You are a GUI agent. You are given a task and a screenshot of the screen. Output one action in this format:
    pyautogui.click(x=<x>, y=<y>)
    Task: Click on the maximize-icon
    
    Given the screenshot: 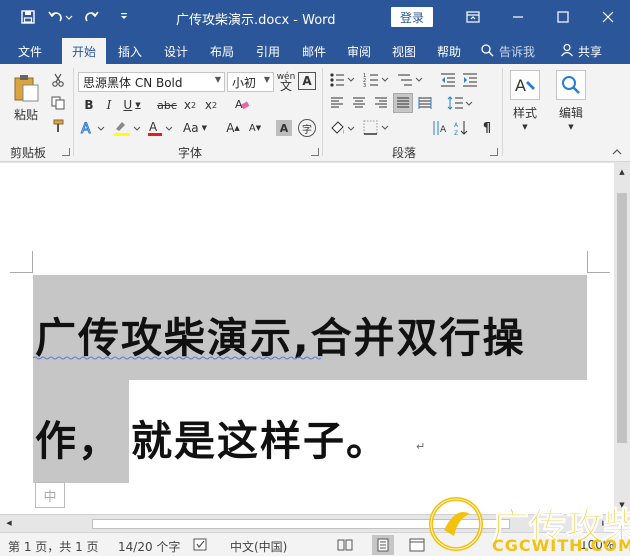 What is the action you would take?
    pyautogui.click(x=562, y=17)
    